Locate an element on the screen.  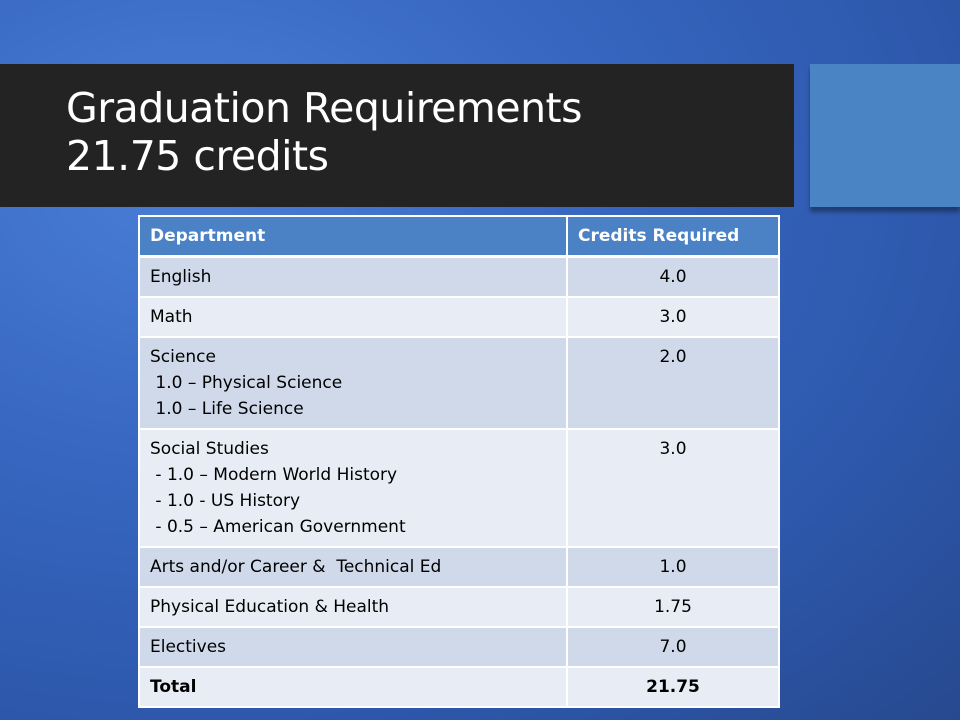
slide-title: Graduation Requirements is located at coordinates (324, 108).